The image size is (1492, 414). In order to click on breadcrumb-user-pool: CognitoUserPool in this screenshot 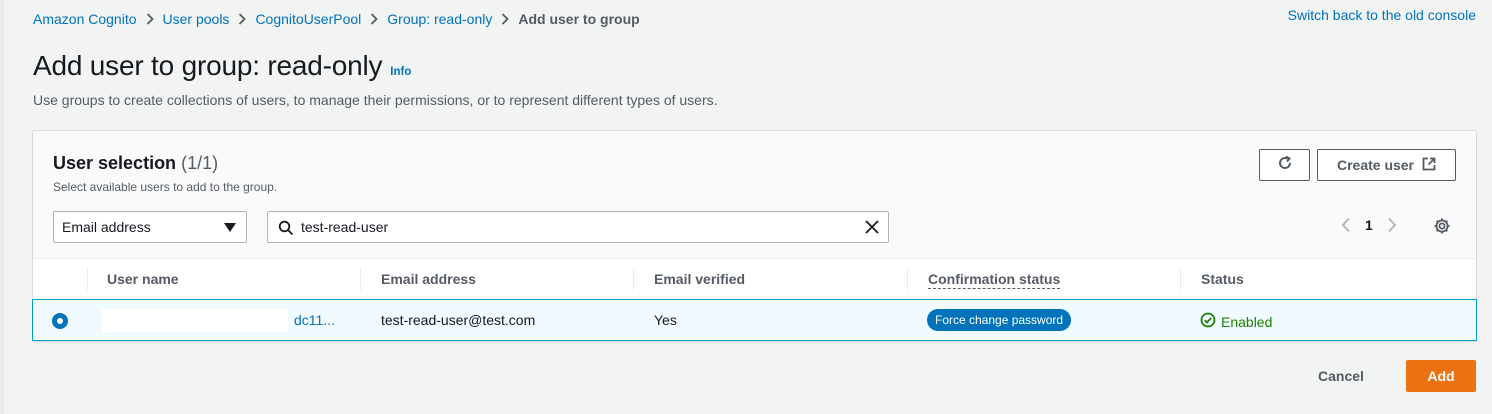, I will do `click(308, 19)`.